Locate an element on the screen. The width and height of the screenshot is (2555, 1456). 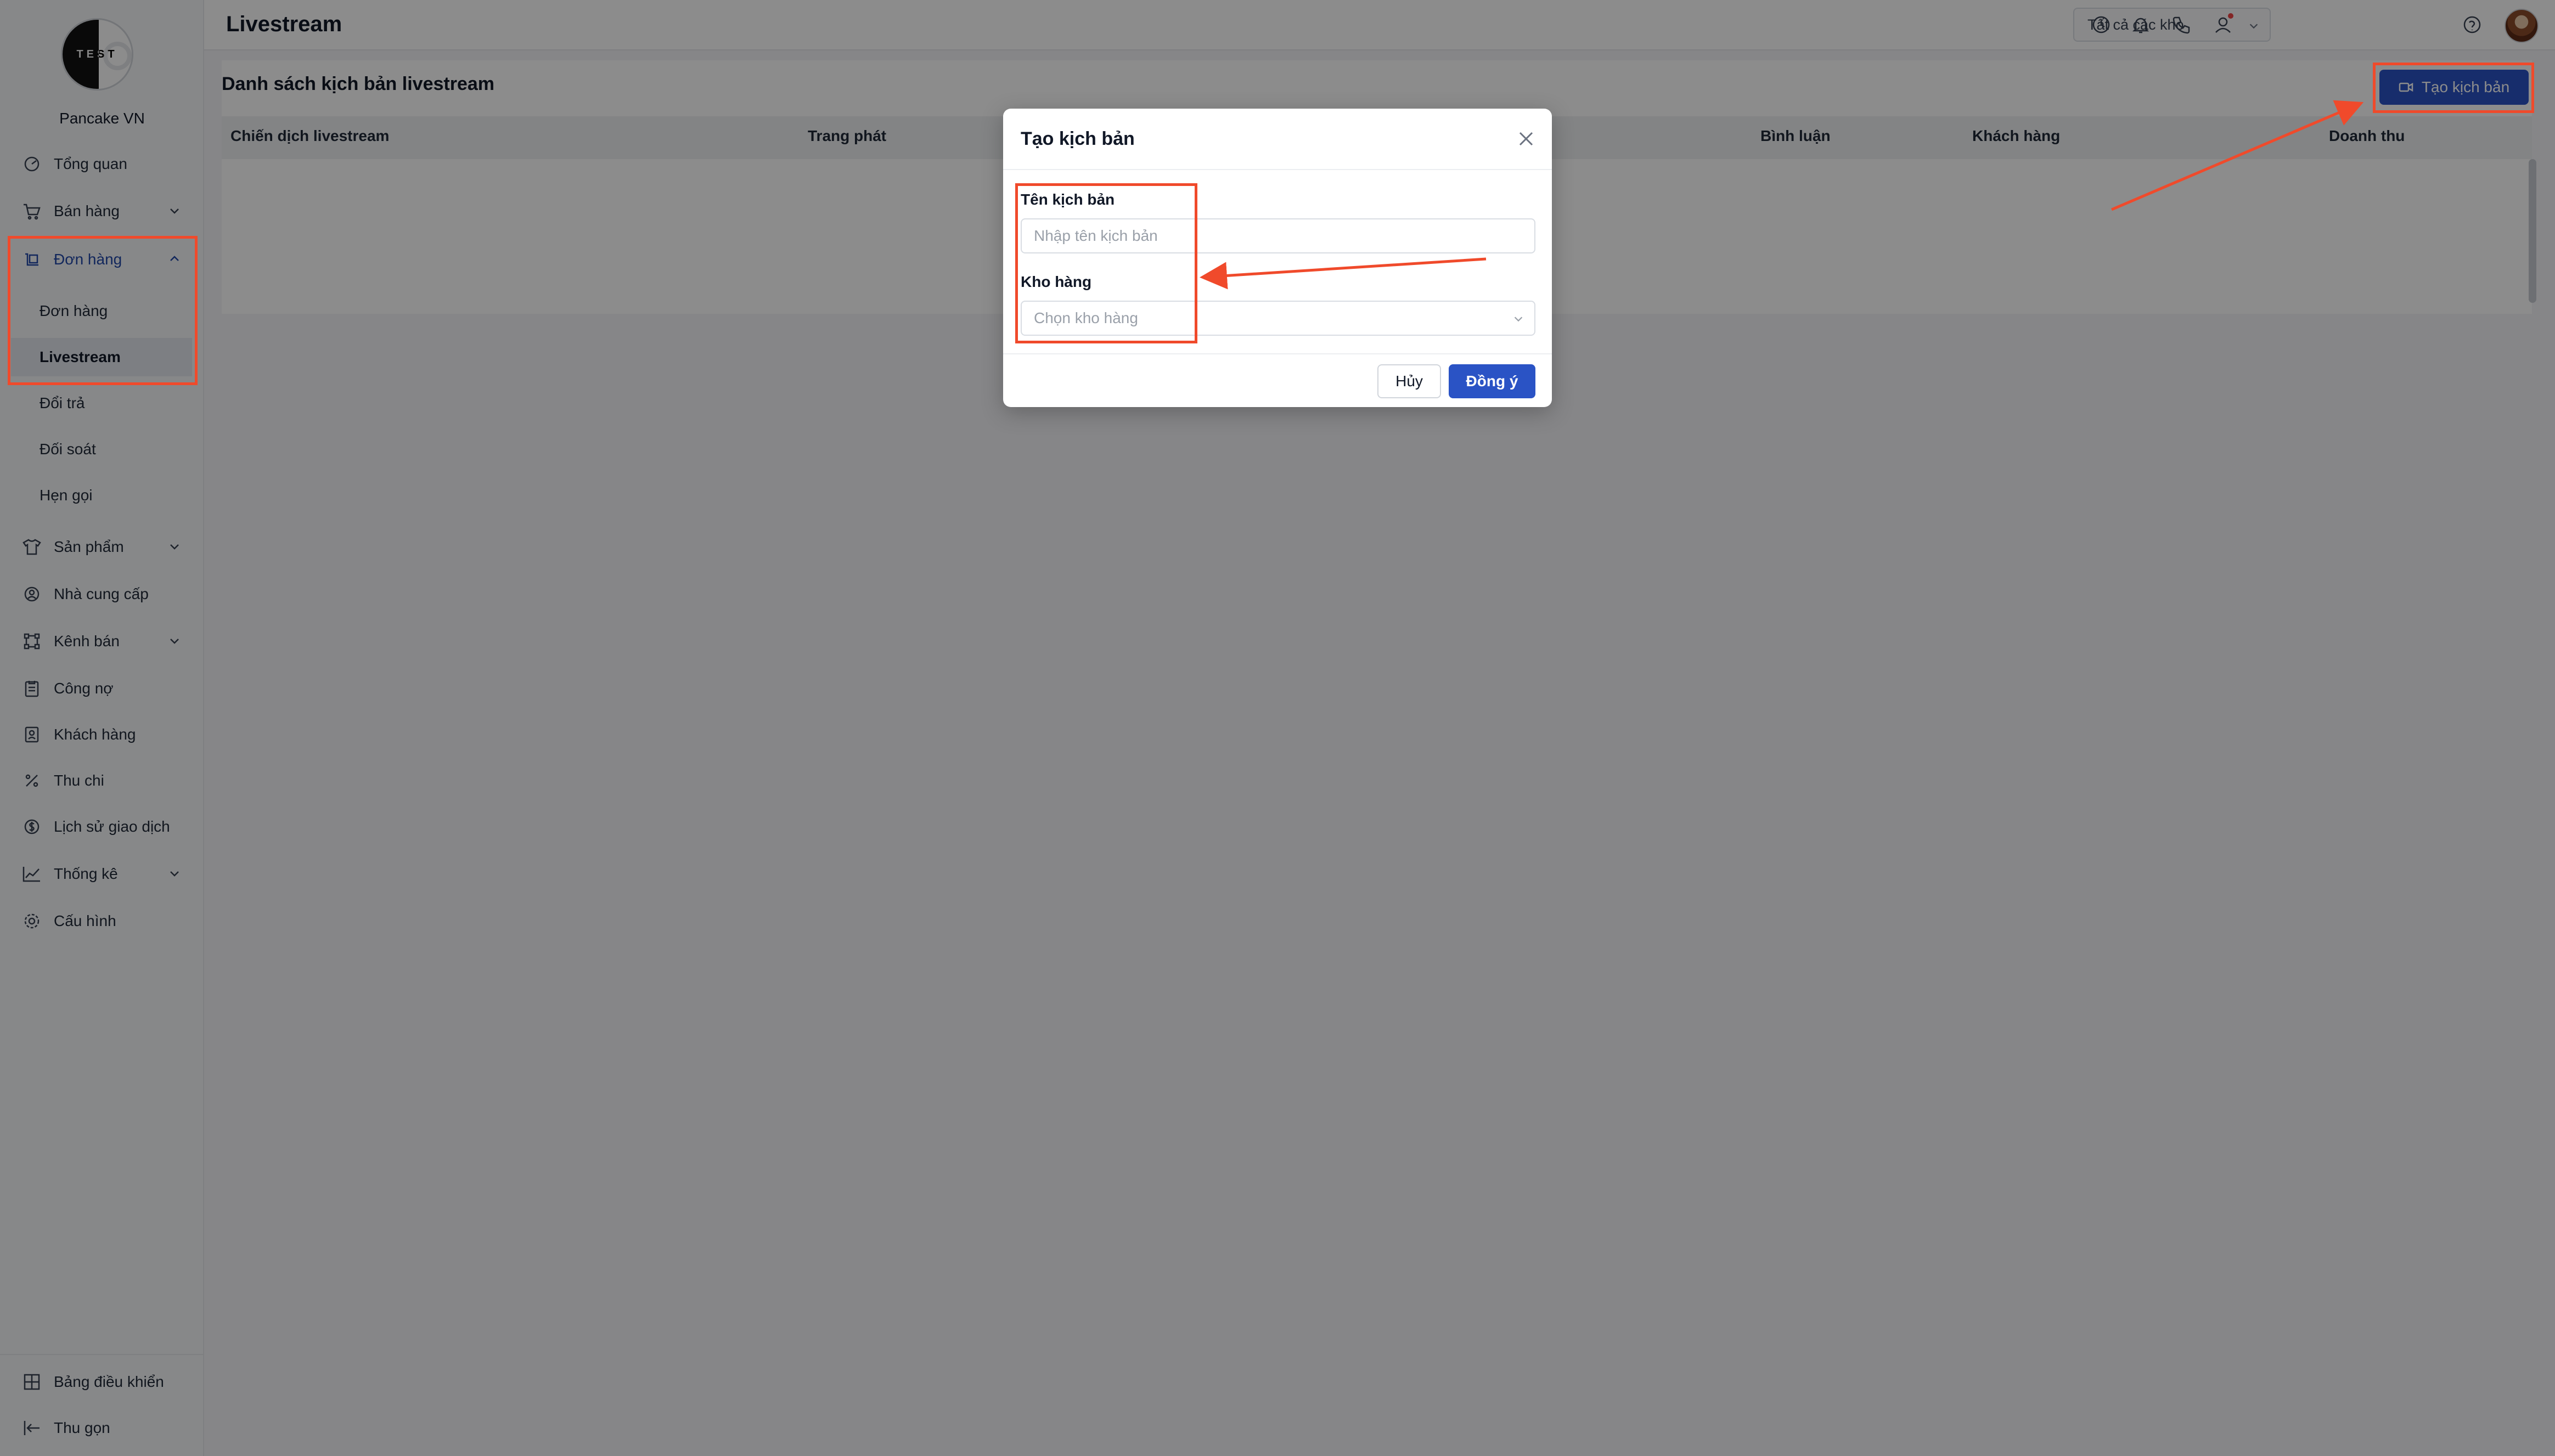
annotation-box-sidebar is located at coordinates (103, 310).